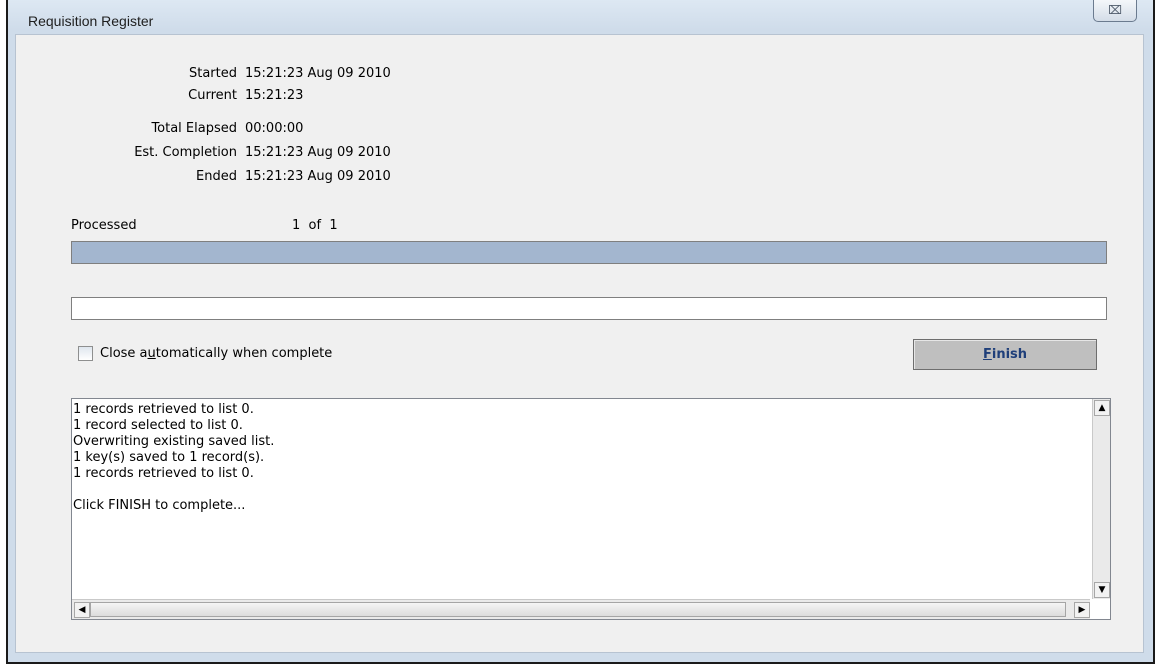  Describe the element at coordinates (589, 308) in the screenshot. I see `status-field` at that location.